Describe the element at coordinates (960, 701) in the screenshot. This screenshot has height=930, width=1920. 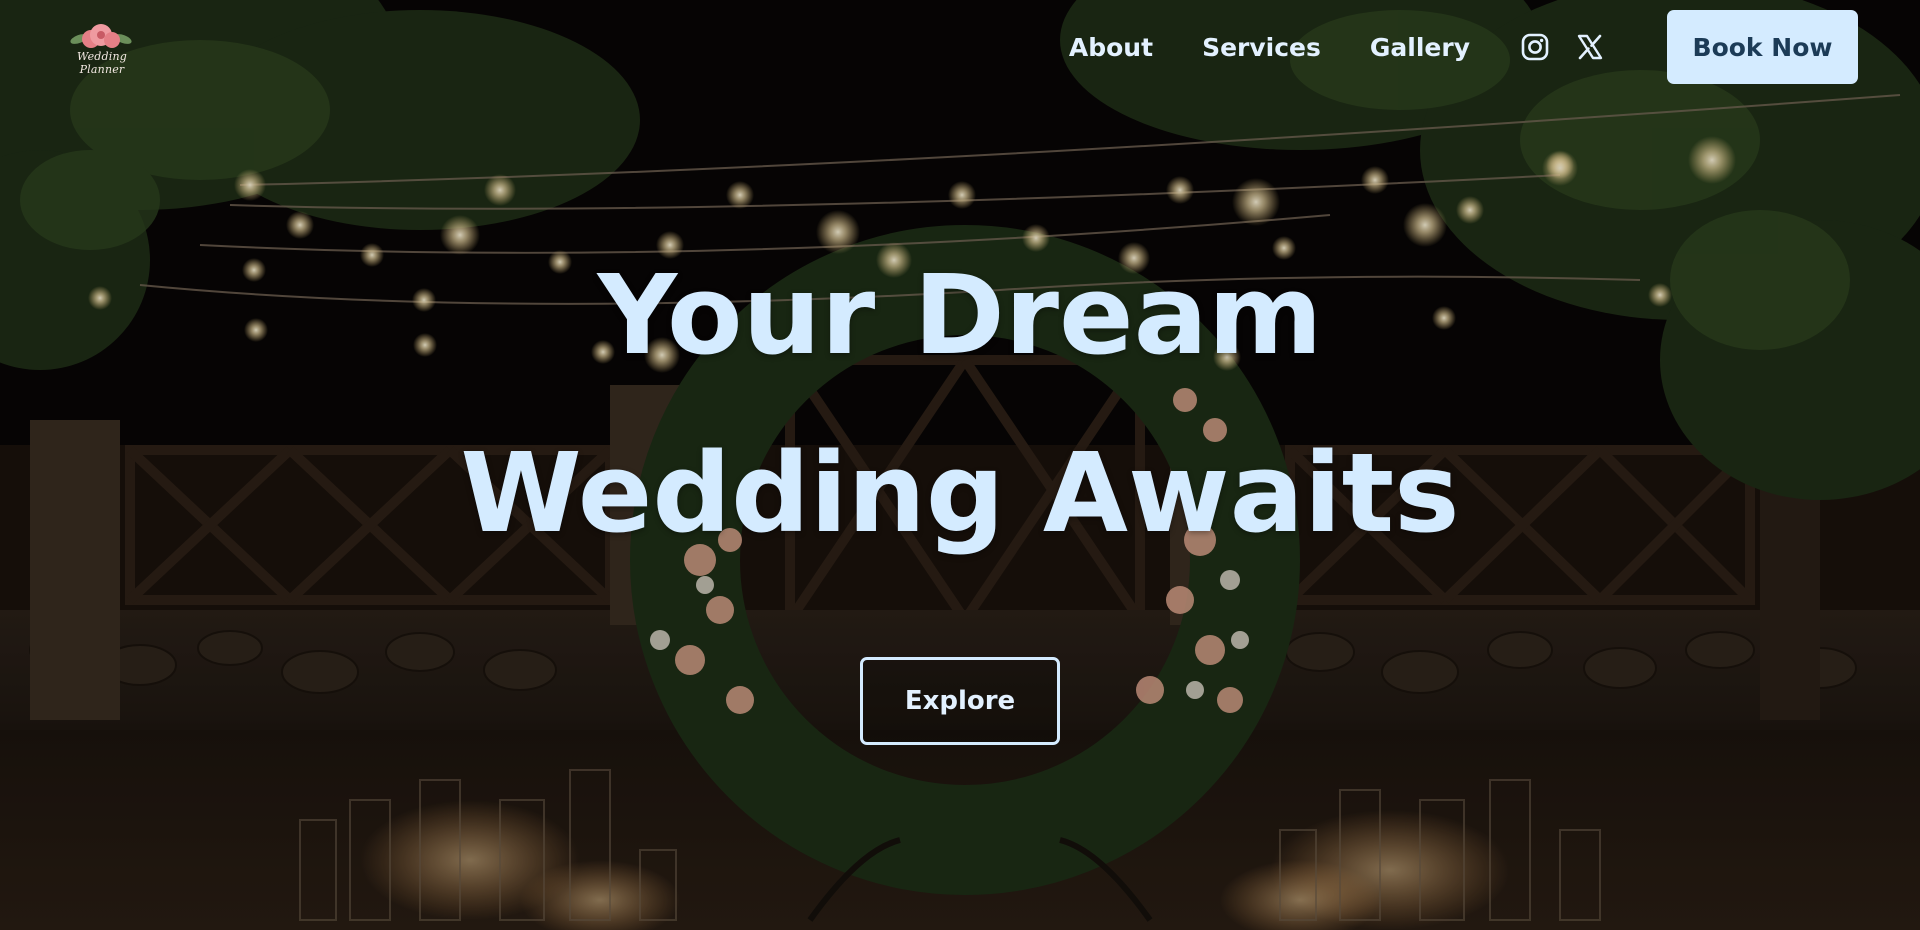
I see `explore-button: Explore` at that location.